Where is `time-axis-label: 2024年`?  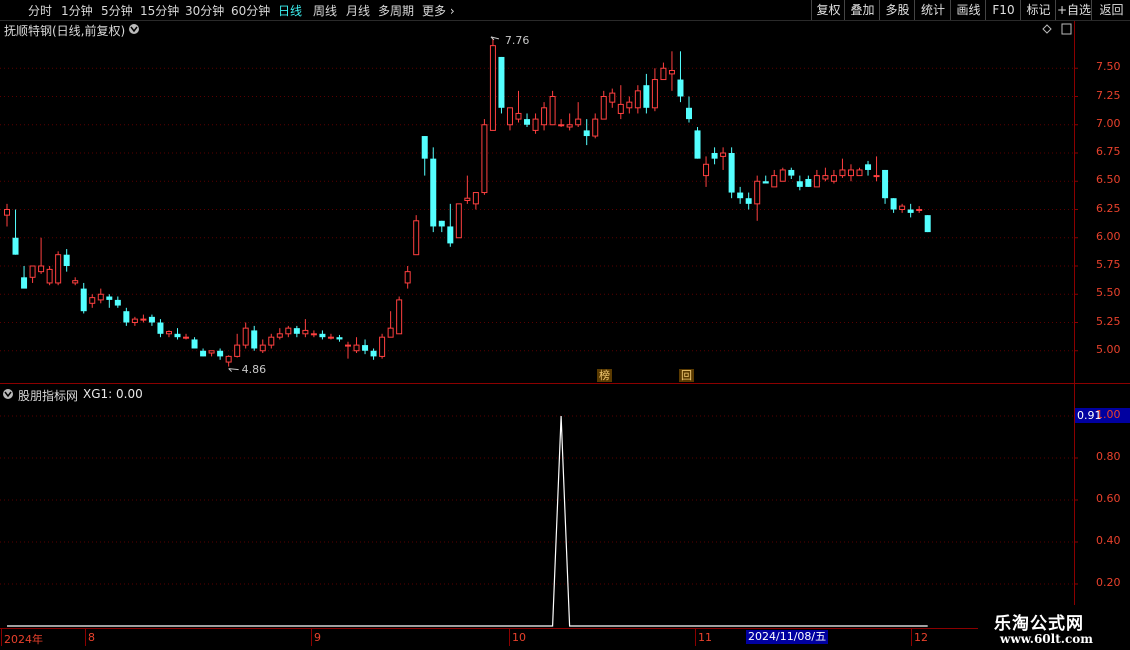
time-axis-label: 2024年 is located at coordinates (23, 639).